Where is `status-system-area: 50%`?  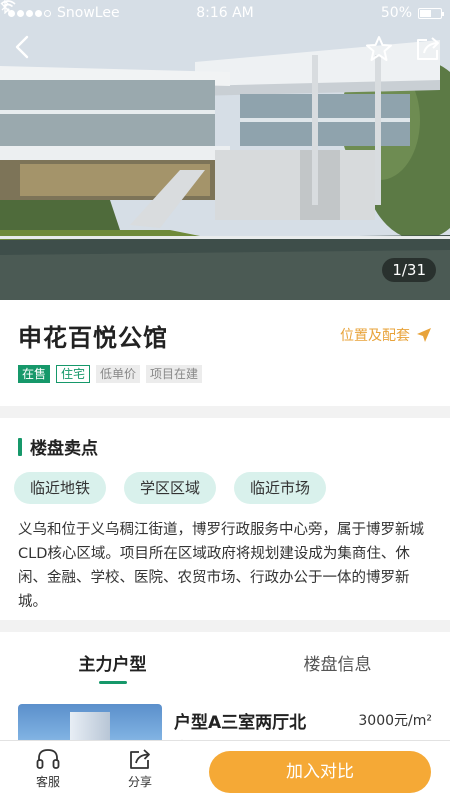 status-system-area: 50% is located at coordinates (222, 10).